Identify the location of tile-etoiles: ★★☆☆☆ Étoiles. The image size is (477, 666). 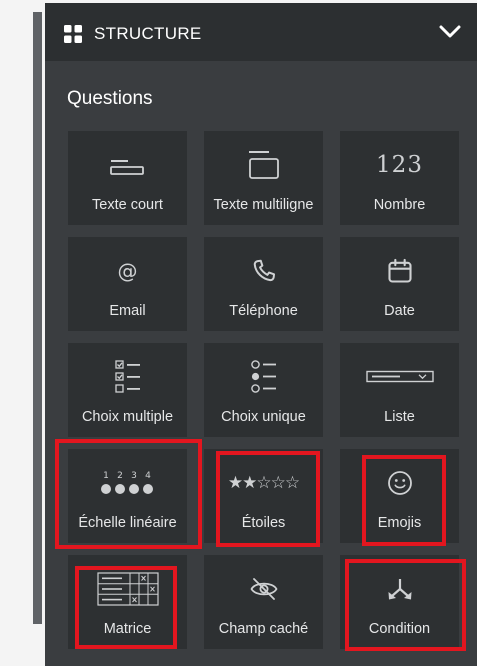
(263, 496).